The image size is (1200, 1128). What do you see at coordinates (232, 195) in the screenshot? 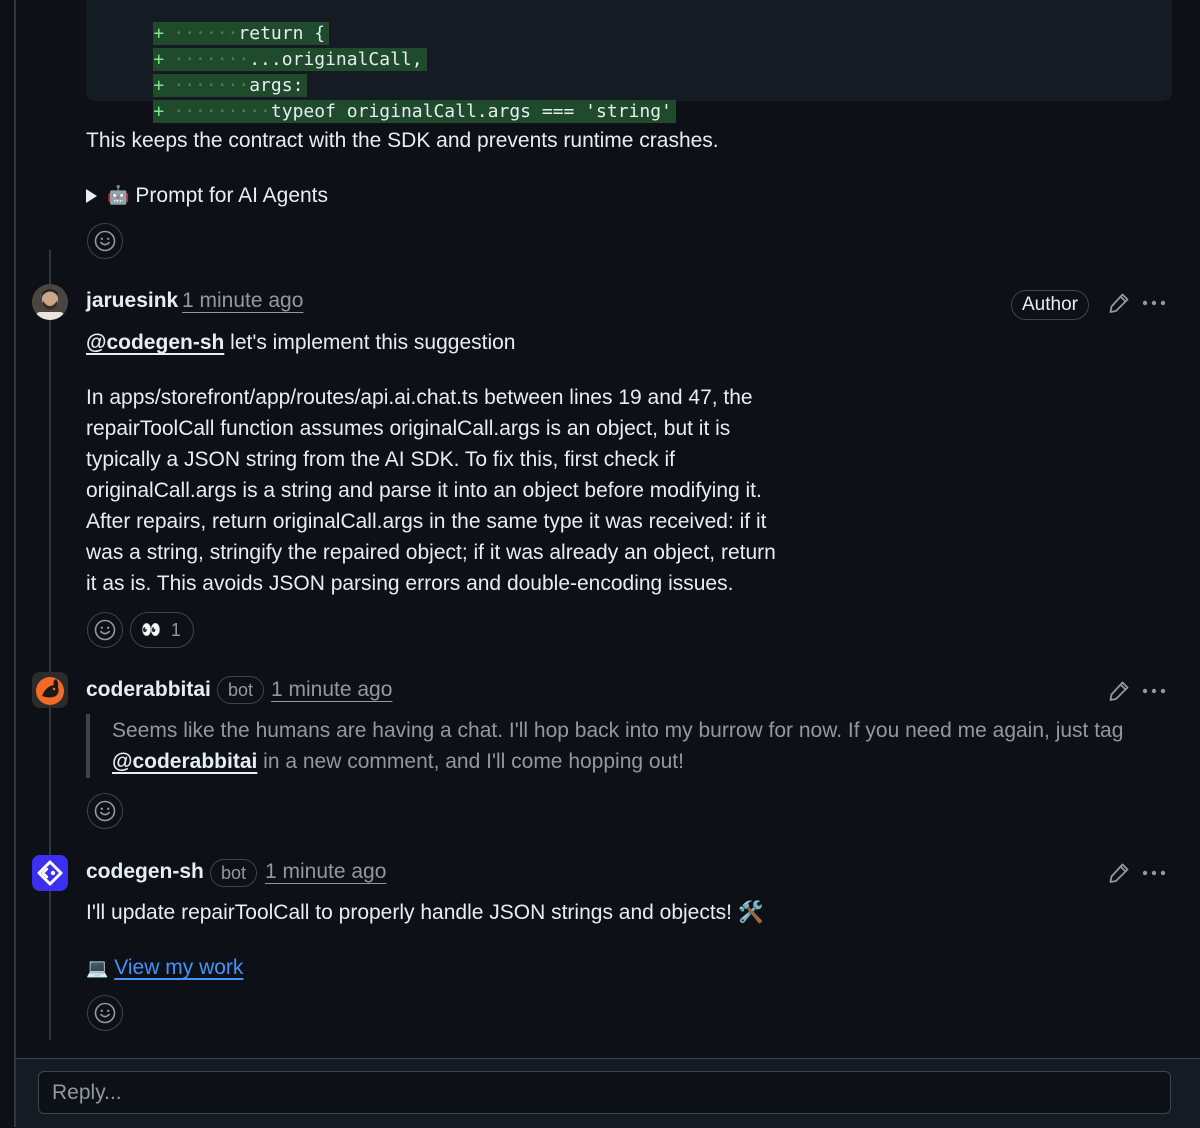
I see `details-summary-label: Prompt for AI Agents` at bounding box center [232, 195].